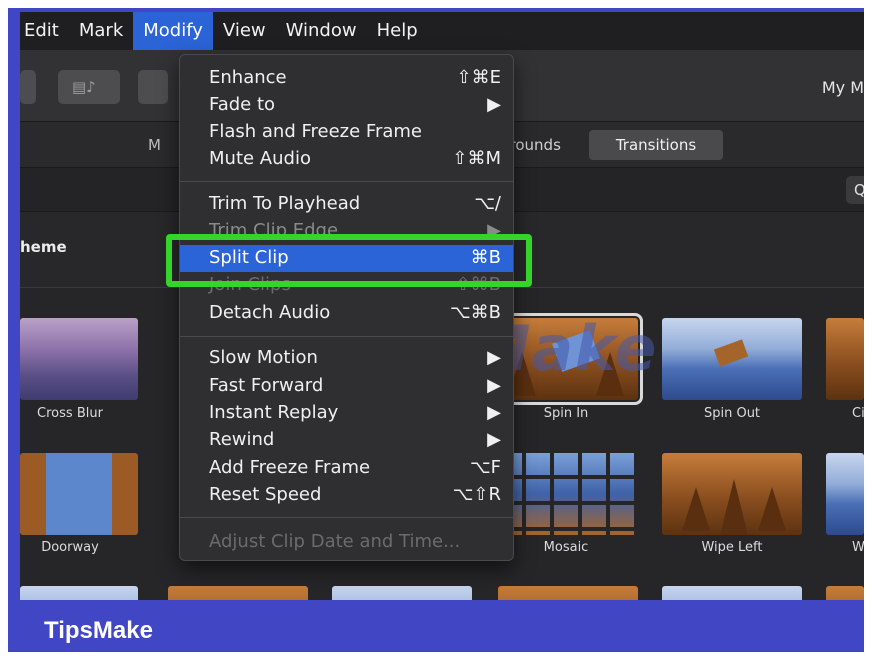 This screenshot has width=872, height=660. I want to click on menu-item-flash-freeze: Flash and Freeze Frame, so click(346, 132).